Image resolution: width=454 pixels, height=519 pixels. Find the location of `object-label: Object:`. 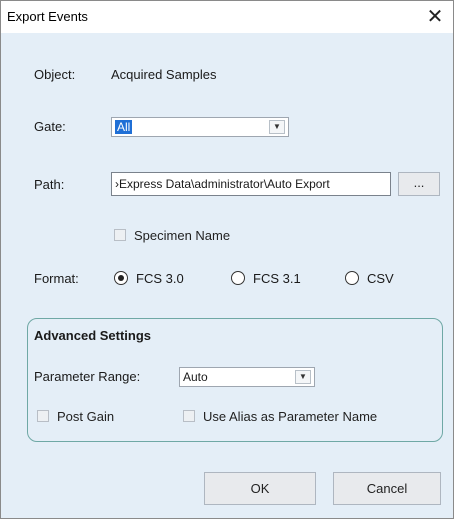

object-label: Object: is located at coordinates (55, 74).